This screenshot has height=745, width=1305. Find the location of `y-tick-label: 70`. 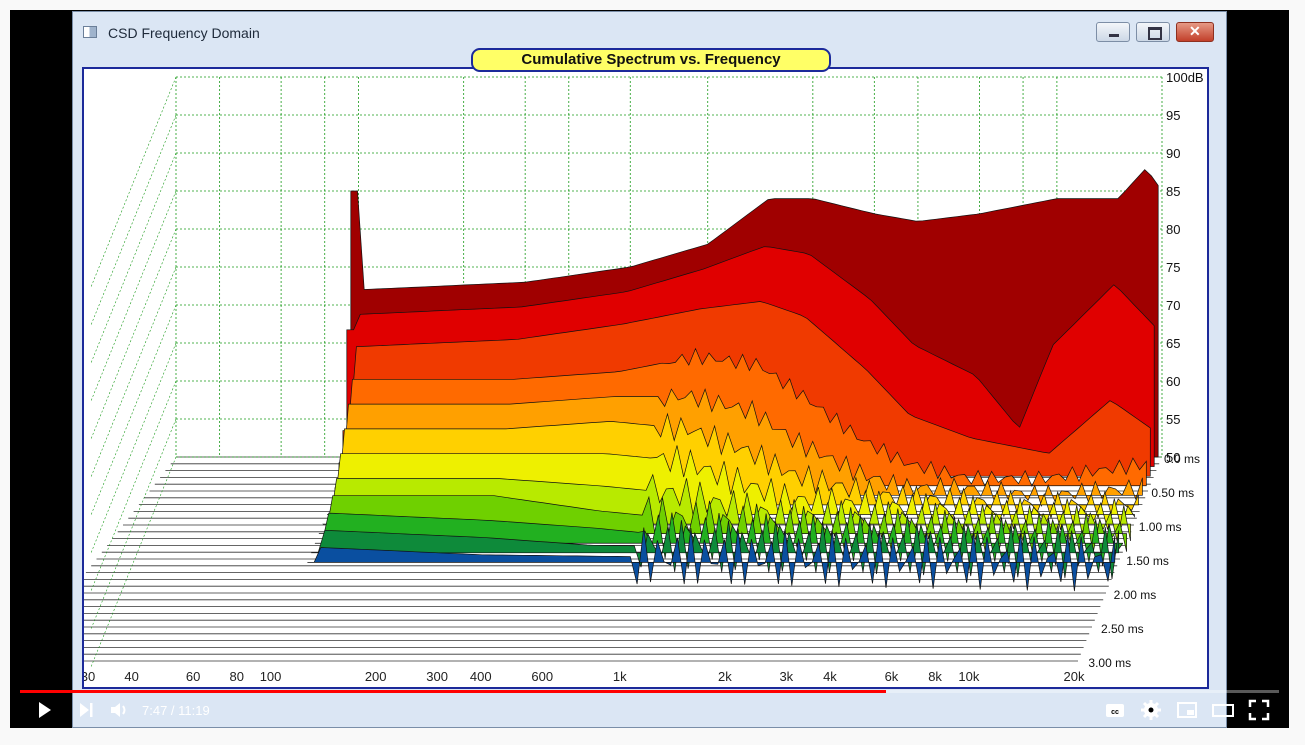

y-tick-label: 70 is located at coordinates (1173, 305).